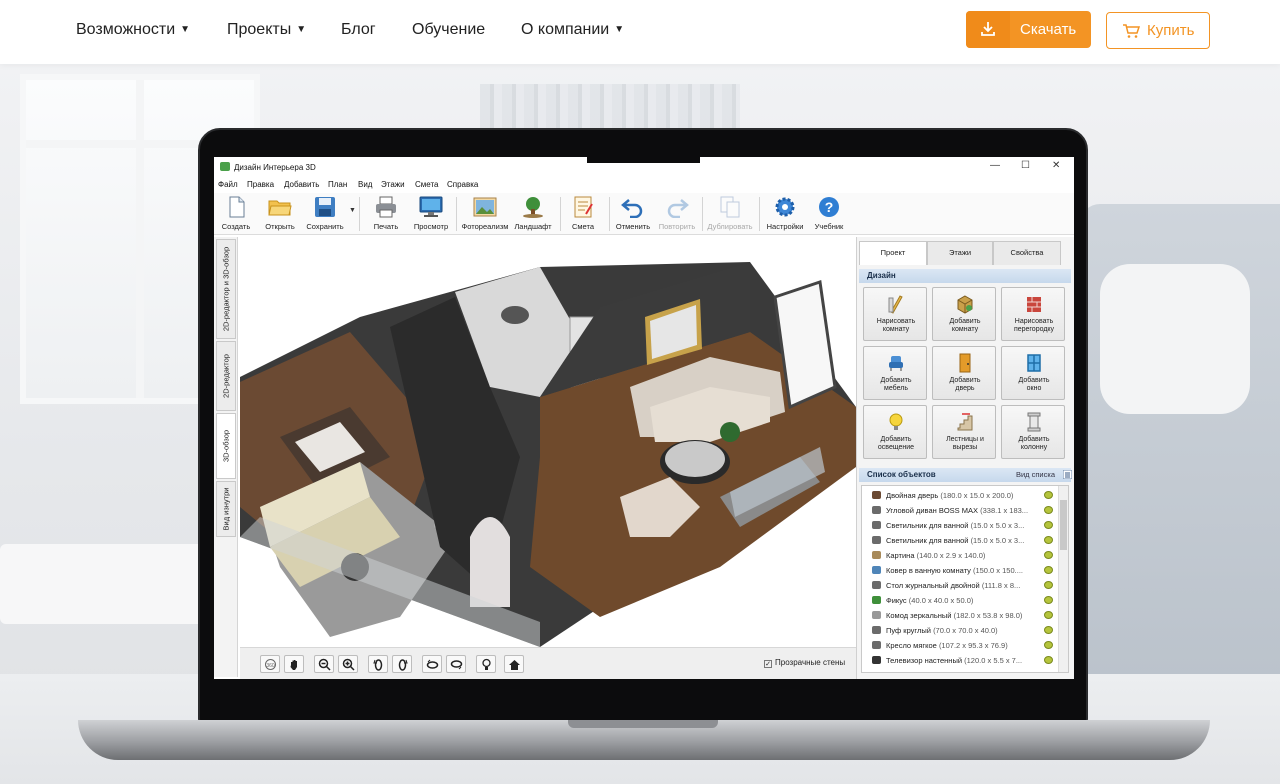 The image size is (1280, 784). I want to click on add-lighting-button: Добавить освещение, so click(895, 432).